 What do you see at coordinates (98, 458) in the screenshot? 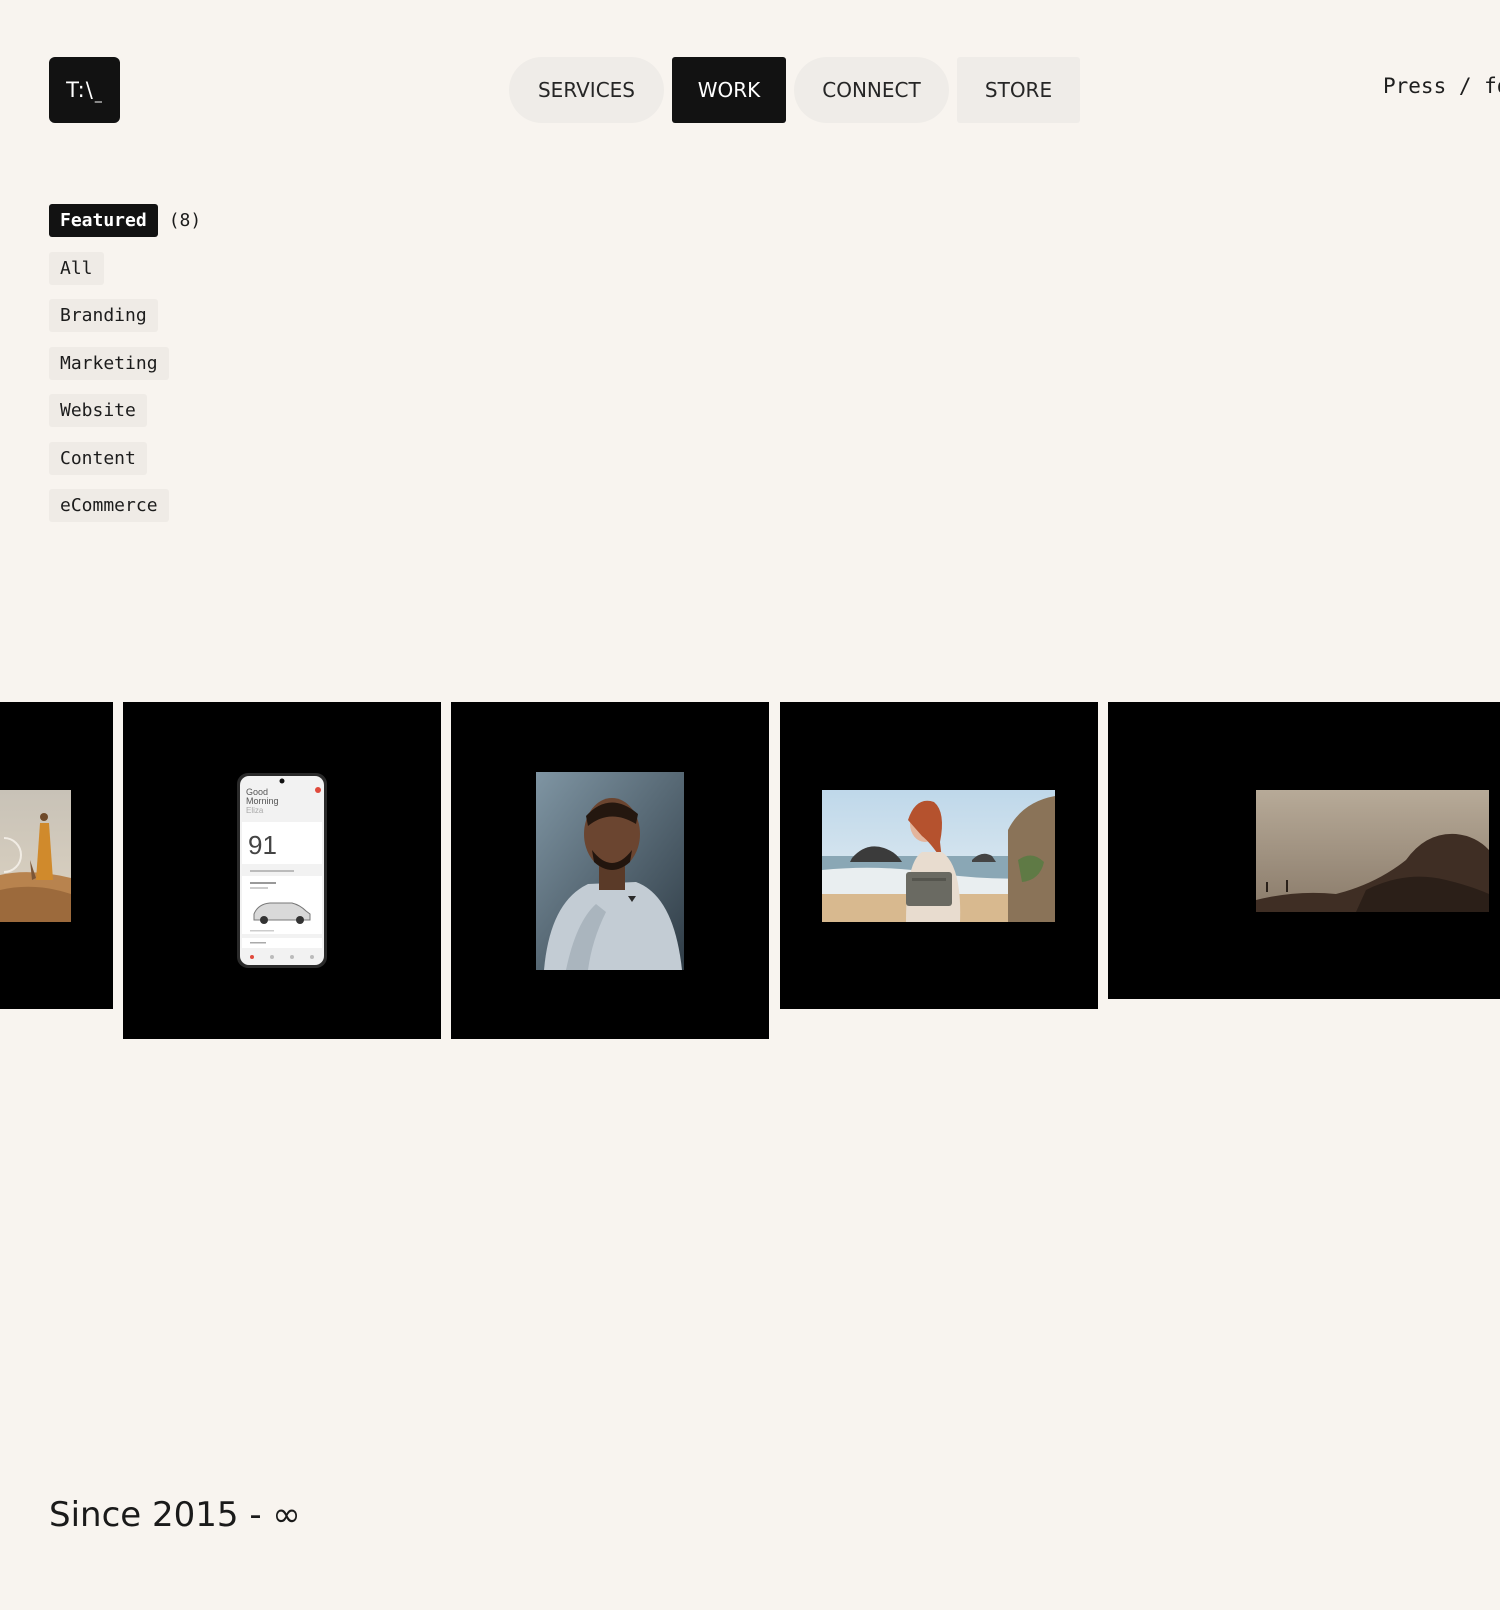
I see `filter-content: Content` at bounding box center [98, 458].